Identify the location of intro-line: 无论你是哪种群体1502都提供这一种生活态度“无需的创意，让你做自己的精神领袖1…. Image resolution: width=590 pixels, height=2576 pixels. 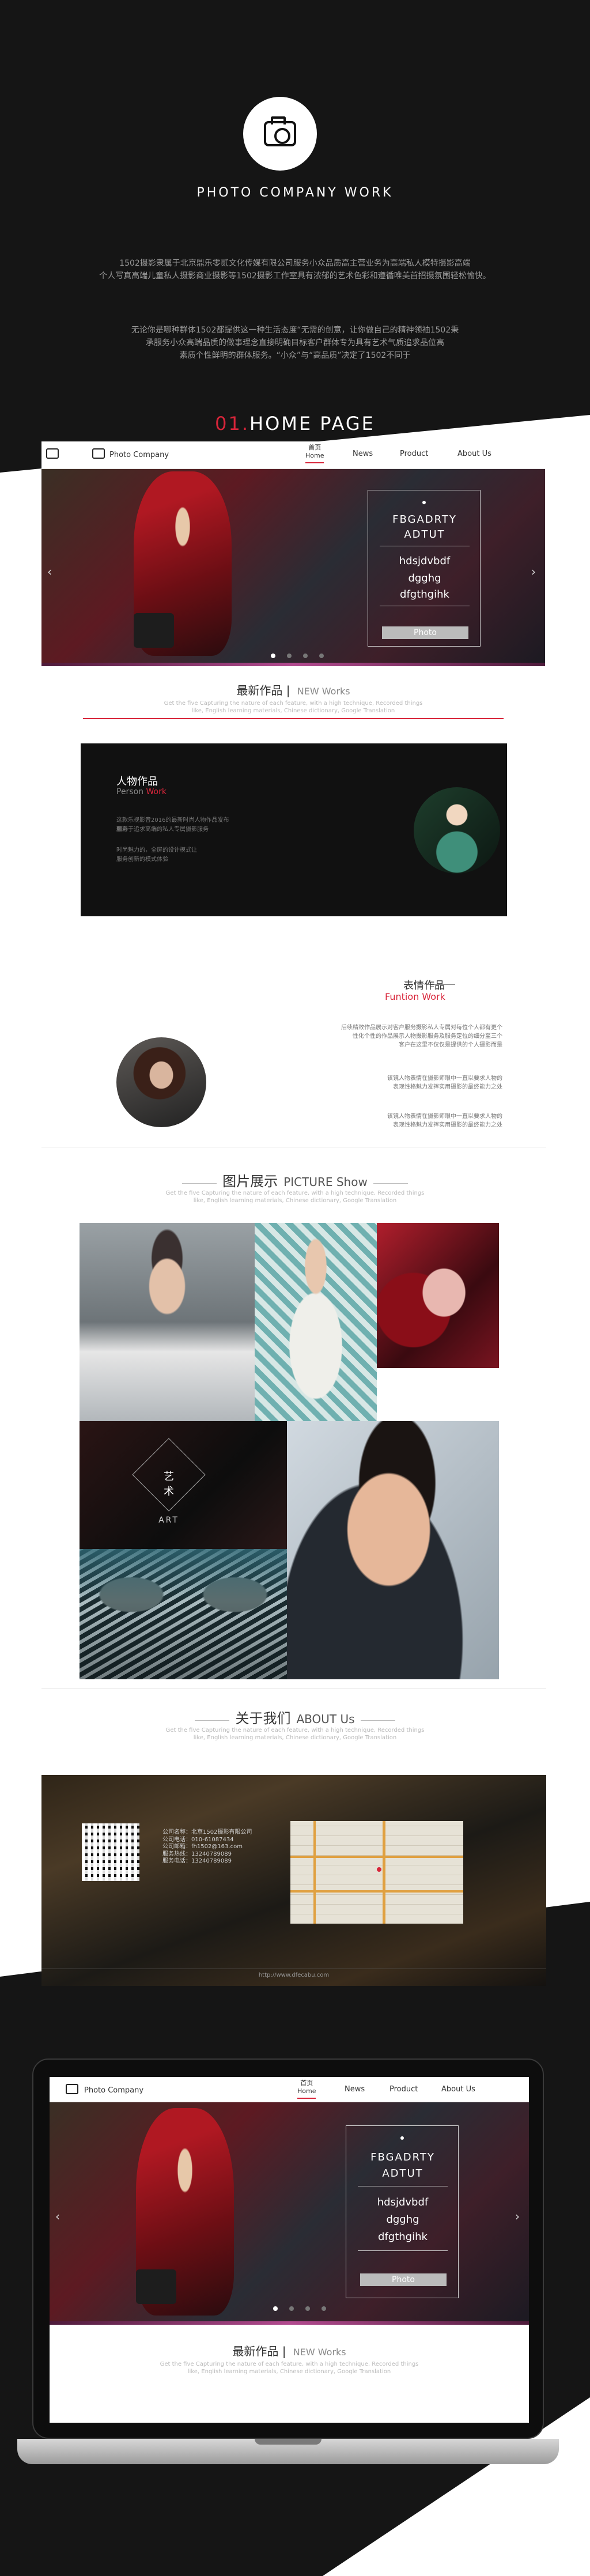
(295, 330).